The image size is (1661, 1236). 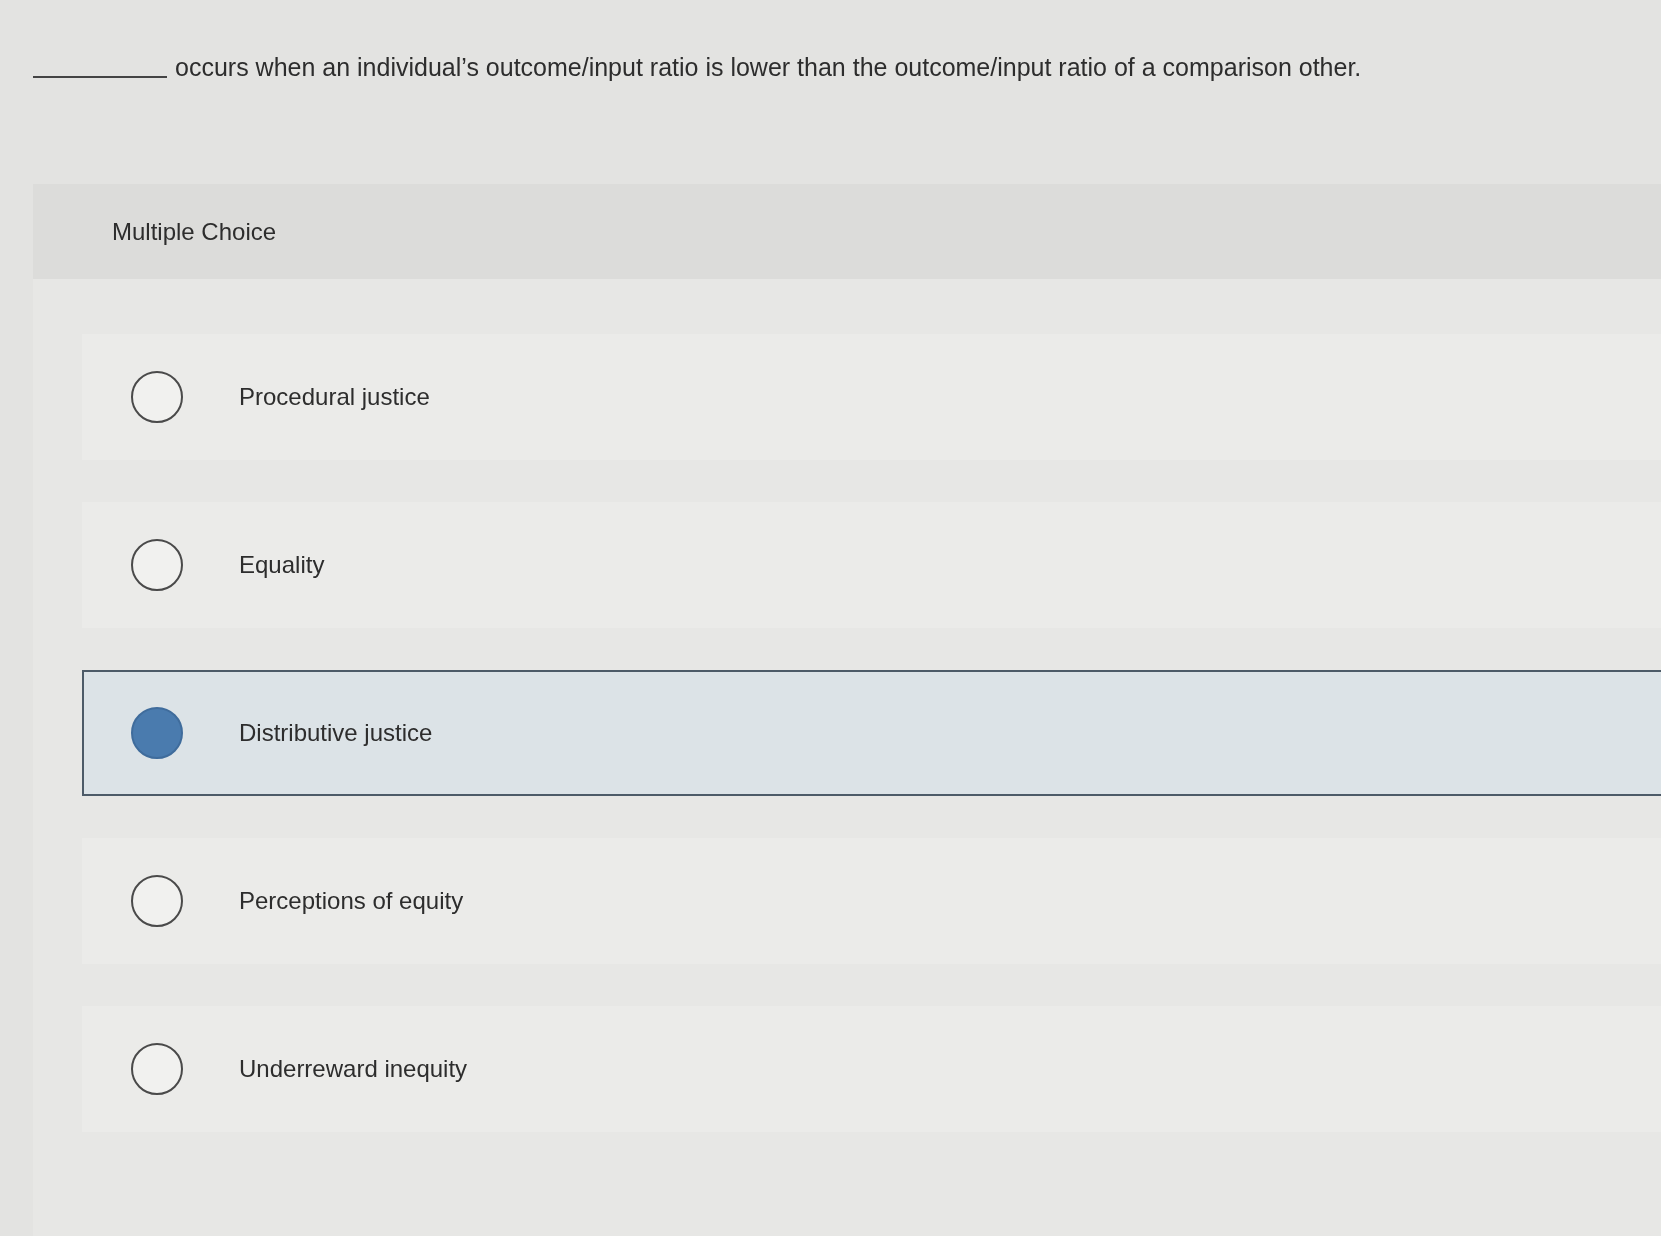 What do you see at coordinates (351, 901) in the screenshot?
I see `option-label: Perceptions of equity` at bounding box center [351, 901].